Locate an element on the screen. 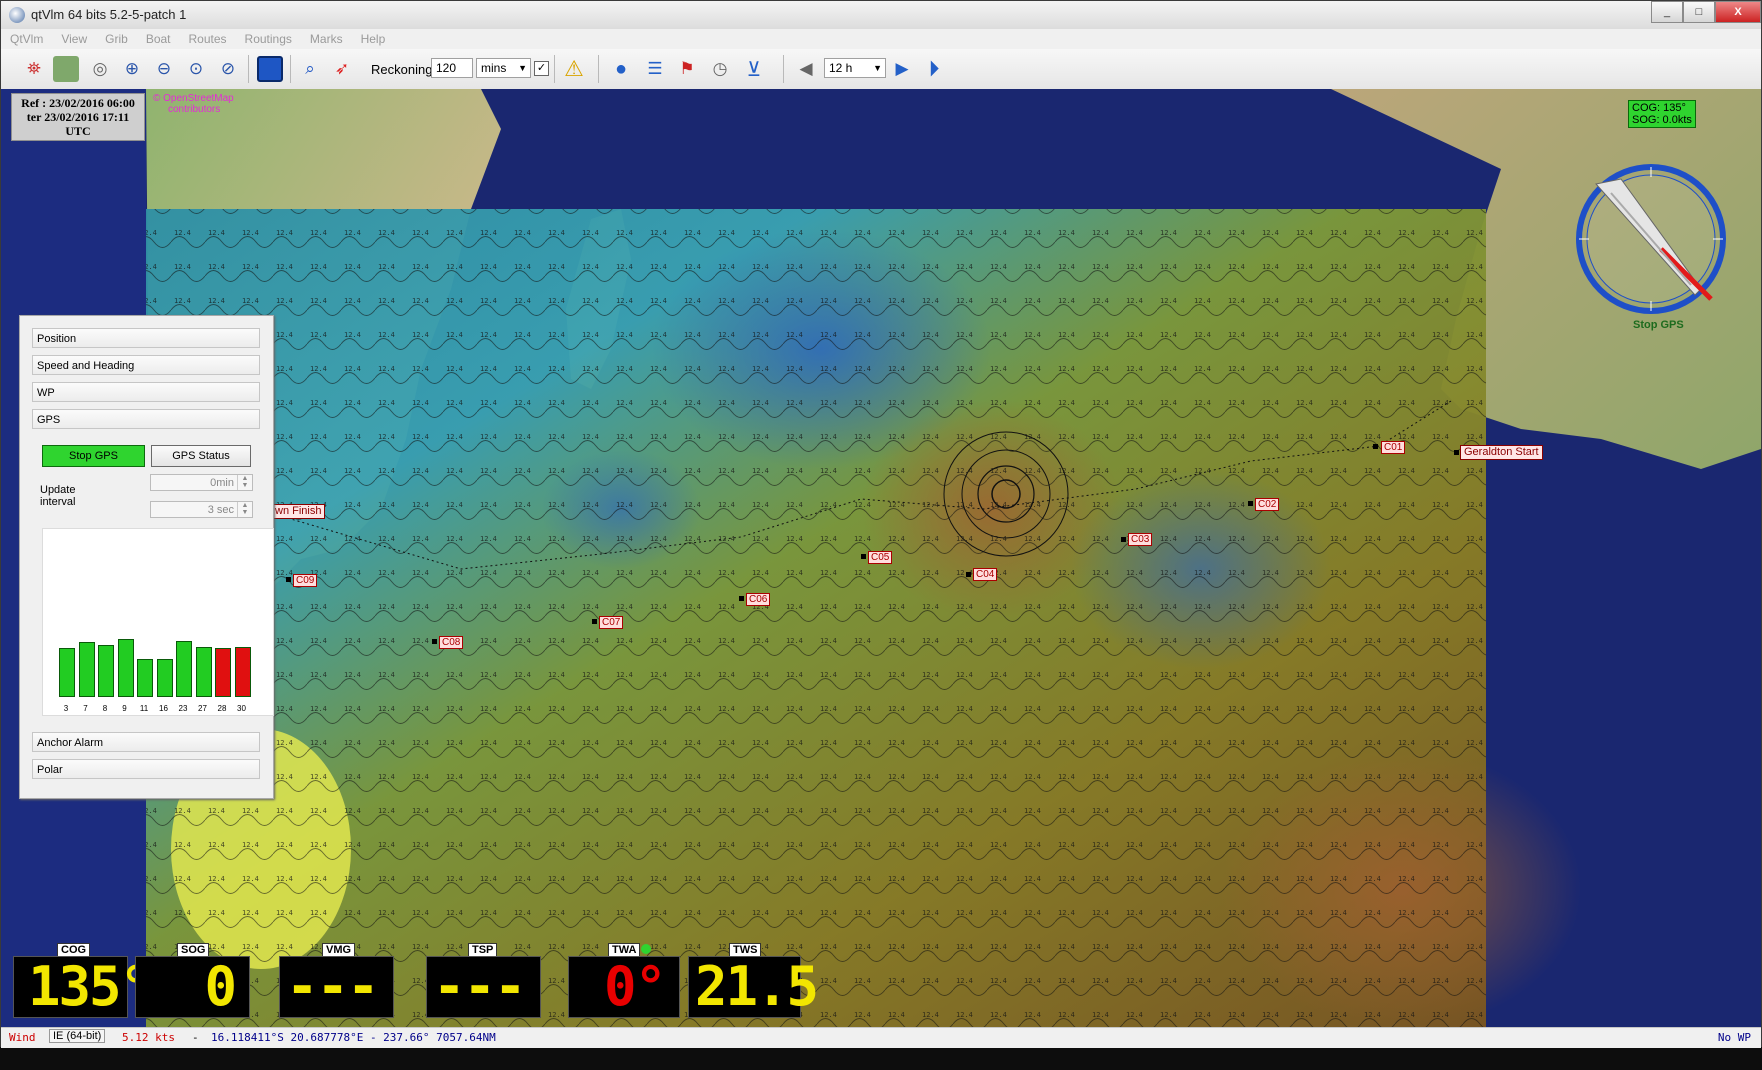  ref-date: Ref : 23/02/2016 06:00 is located at coordinates (78, 103).